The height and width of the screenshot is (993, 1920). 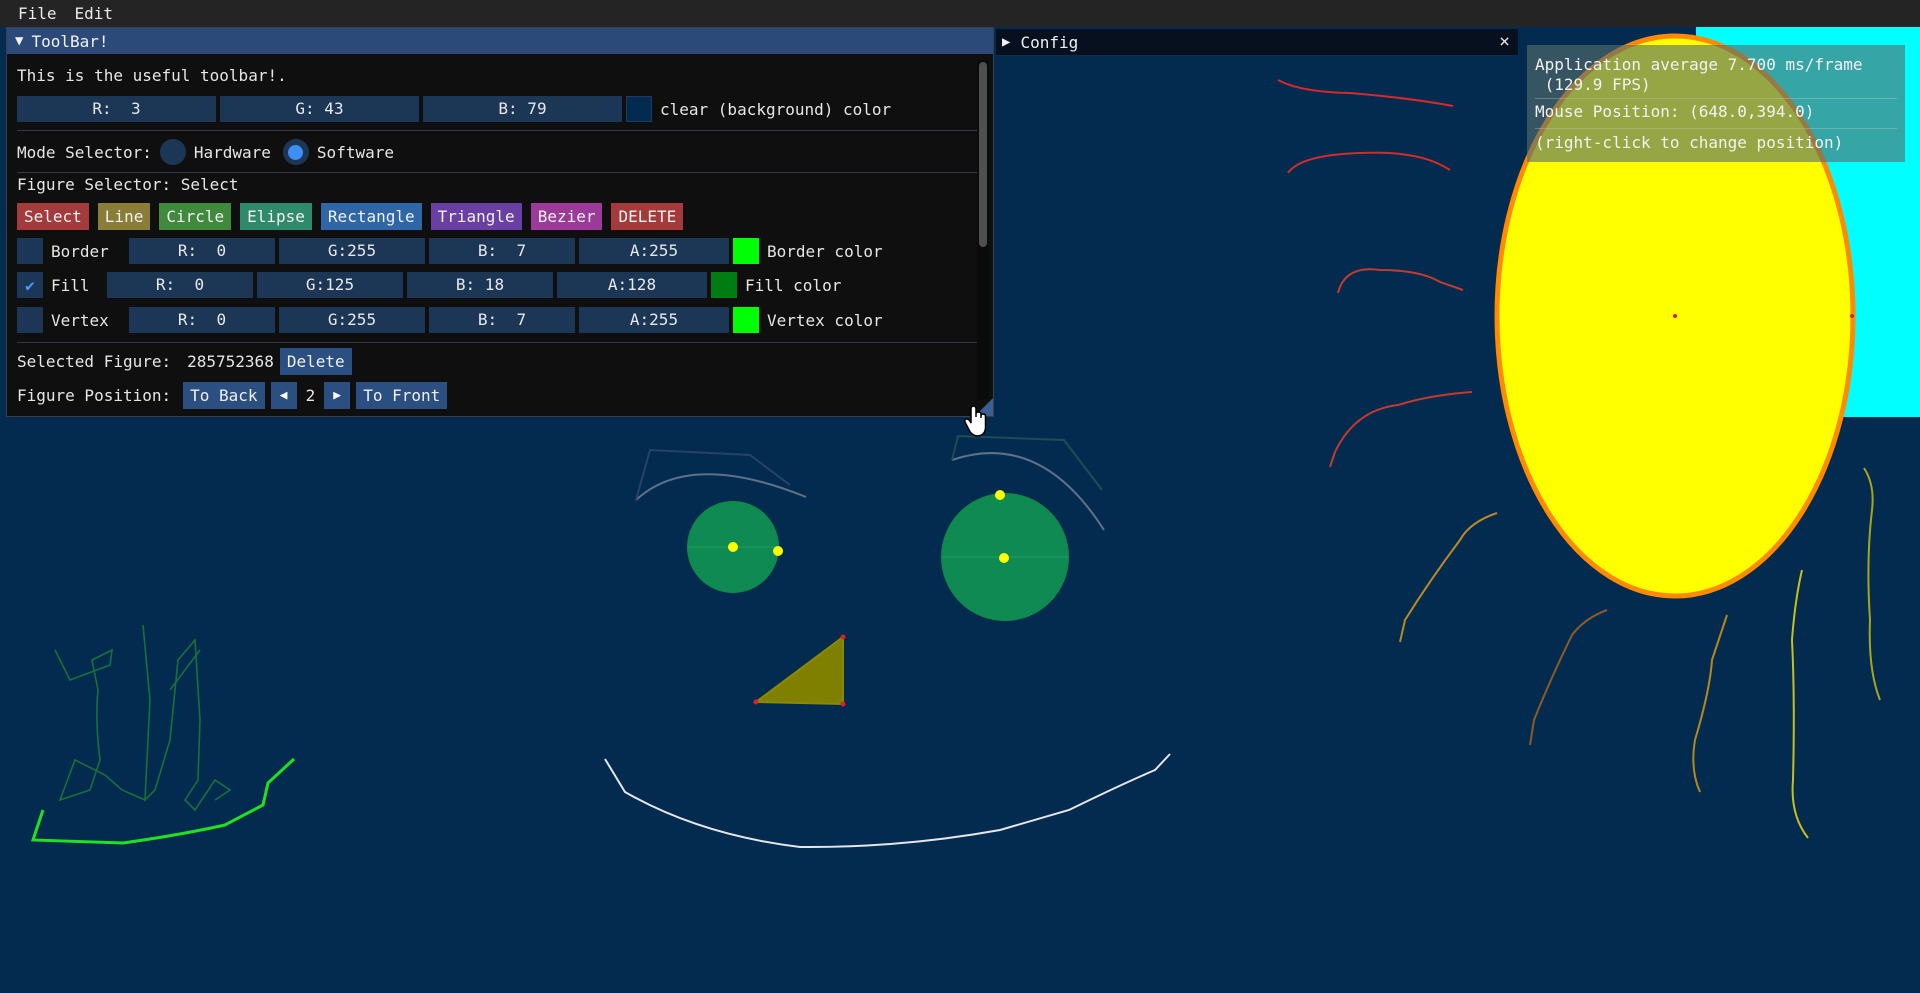 What do you see at coordinates (1049, 42) in the screenshot?
I see `config-title: Config` at bounding box center [1049, 42].